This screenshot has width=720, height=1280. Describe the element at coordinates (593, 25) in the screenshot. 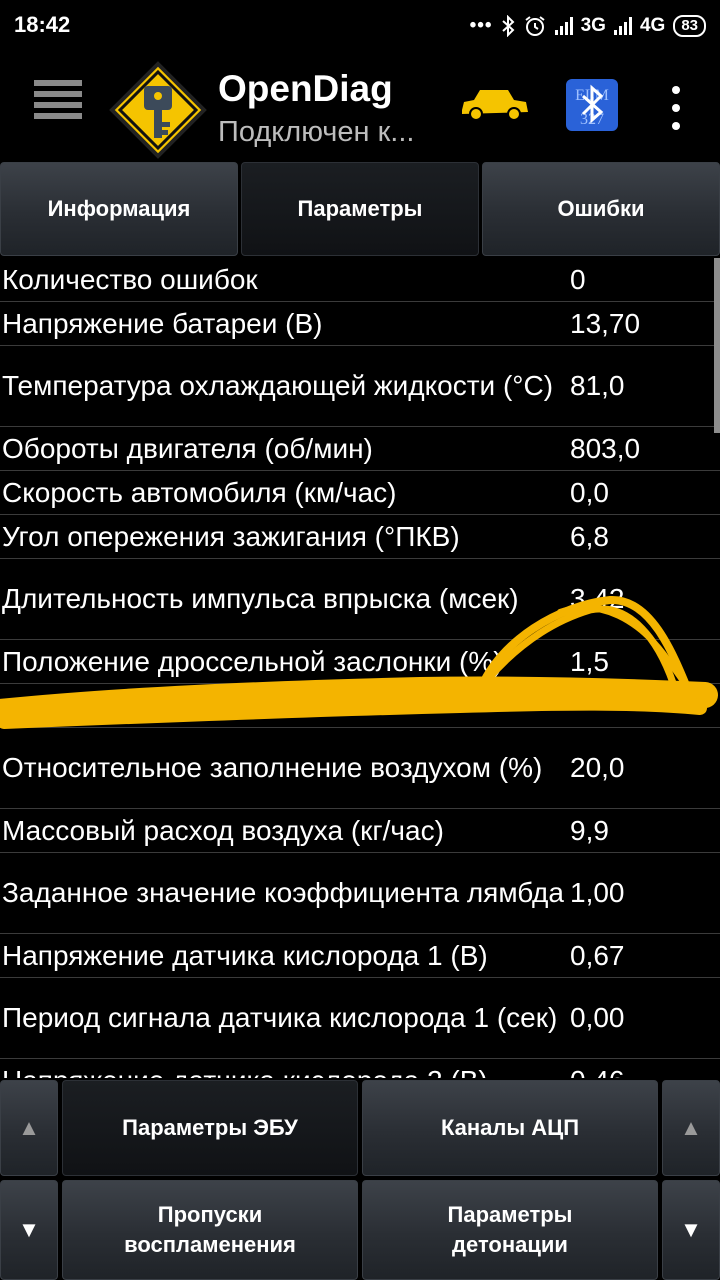

I see `network-type-1: 3G` at that location.